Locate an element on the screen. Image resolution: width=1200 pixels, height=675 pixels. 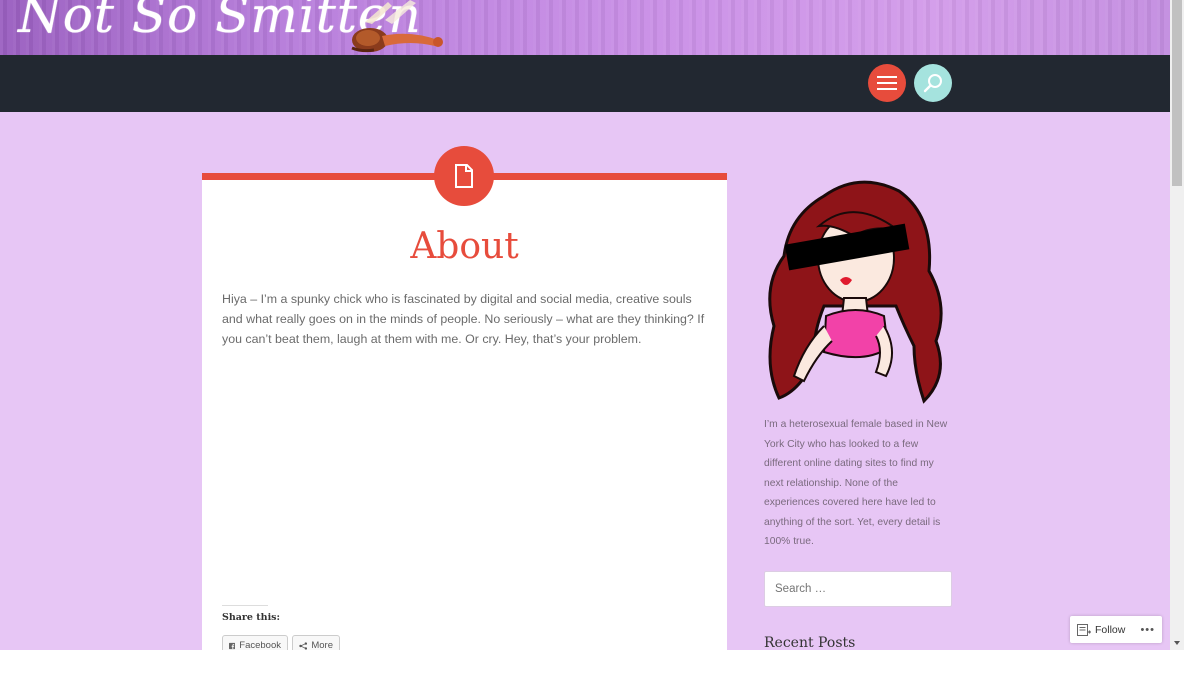
search-toggle-button is located at coordinates (933, 83).